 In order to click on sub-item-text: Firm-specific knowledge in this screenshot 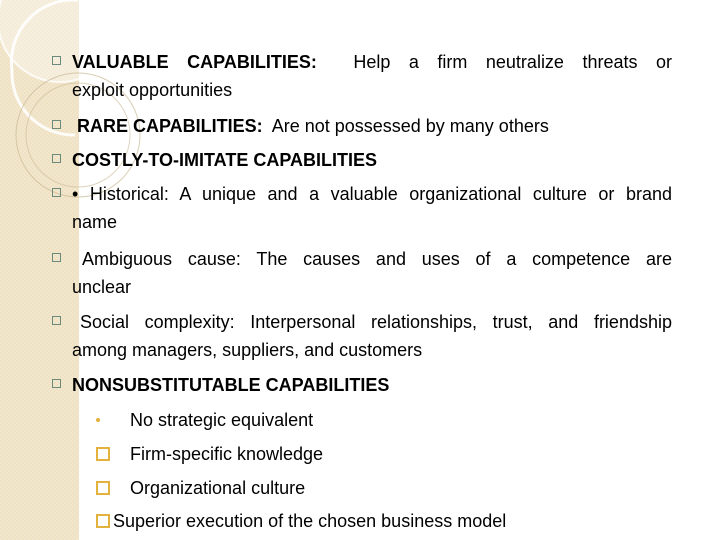, I will do `click(227, 454)`.